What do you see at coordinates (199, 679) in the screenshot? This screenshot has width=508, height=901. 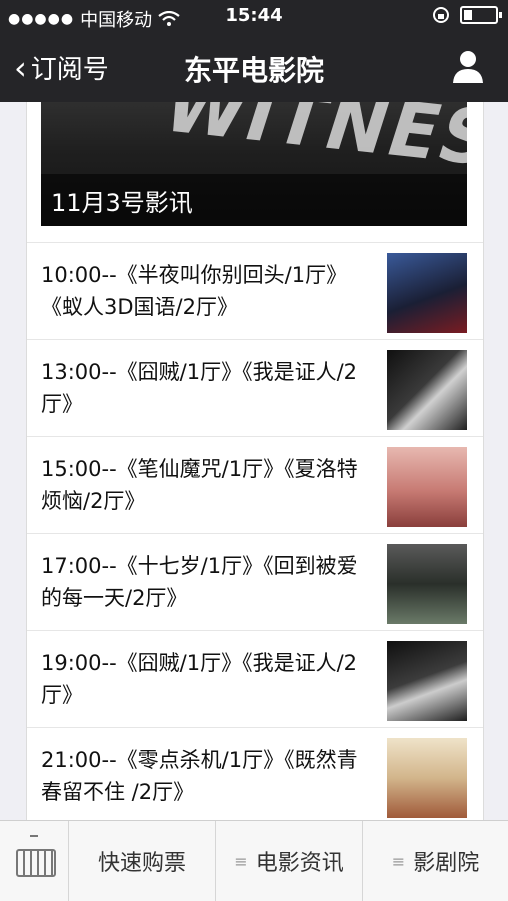 I see `item-text: 19:00--《囧贼/1厅》《我是证人/2厅》` at bounding box center [199, 679].